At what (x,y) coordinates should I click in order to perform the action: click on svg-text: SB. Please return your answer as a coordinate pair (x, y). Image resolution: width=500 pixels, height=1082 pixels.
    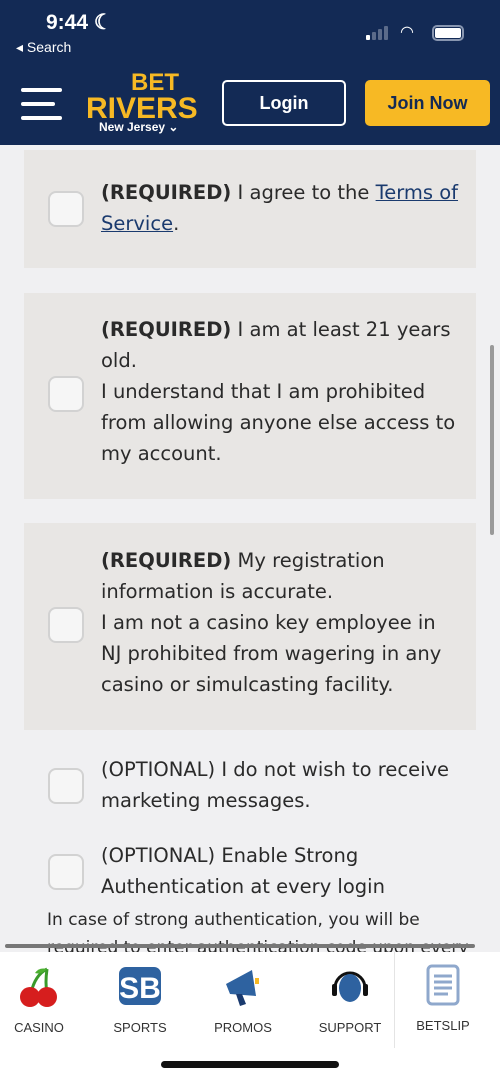
    Looking at the image, I should click on (140, 988).